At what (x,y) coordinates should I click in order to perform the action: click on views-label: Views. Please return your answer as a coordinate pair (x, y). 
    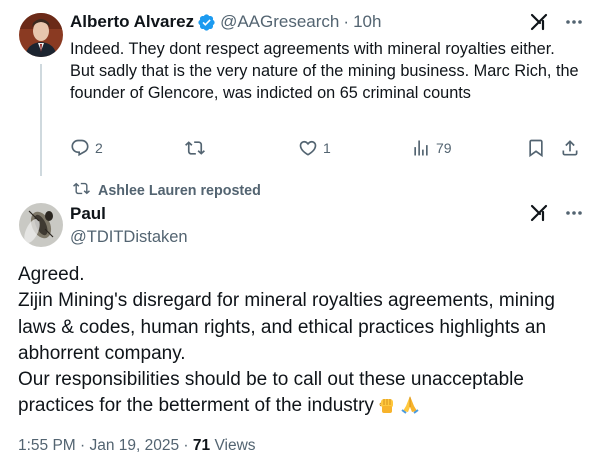
    Looking at the image, I should click on (235, 445).